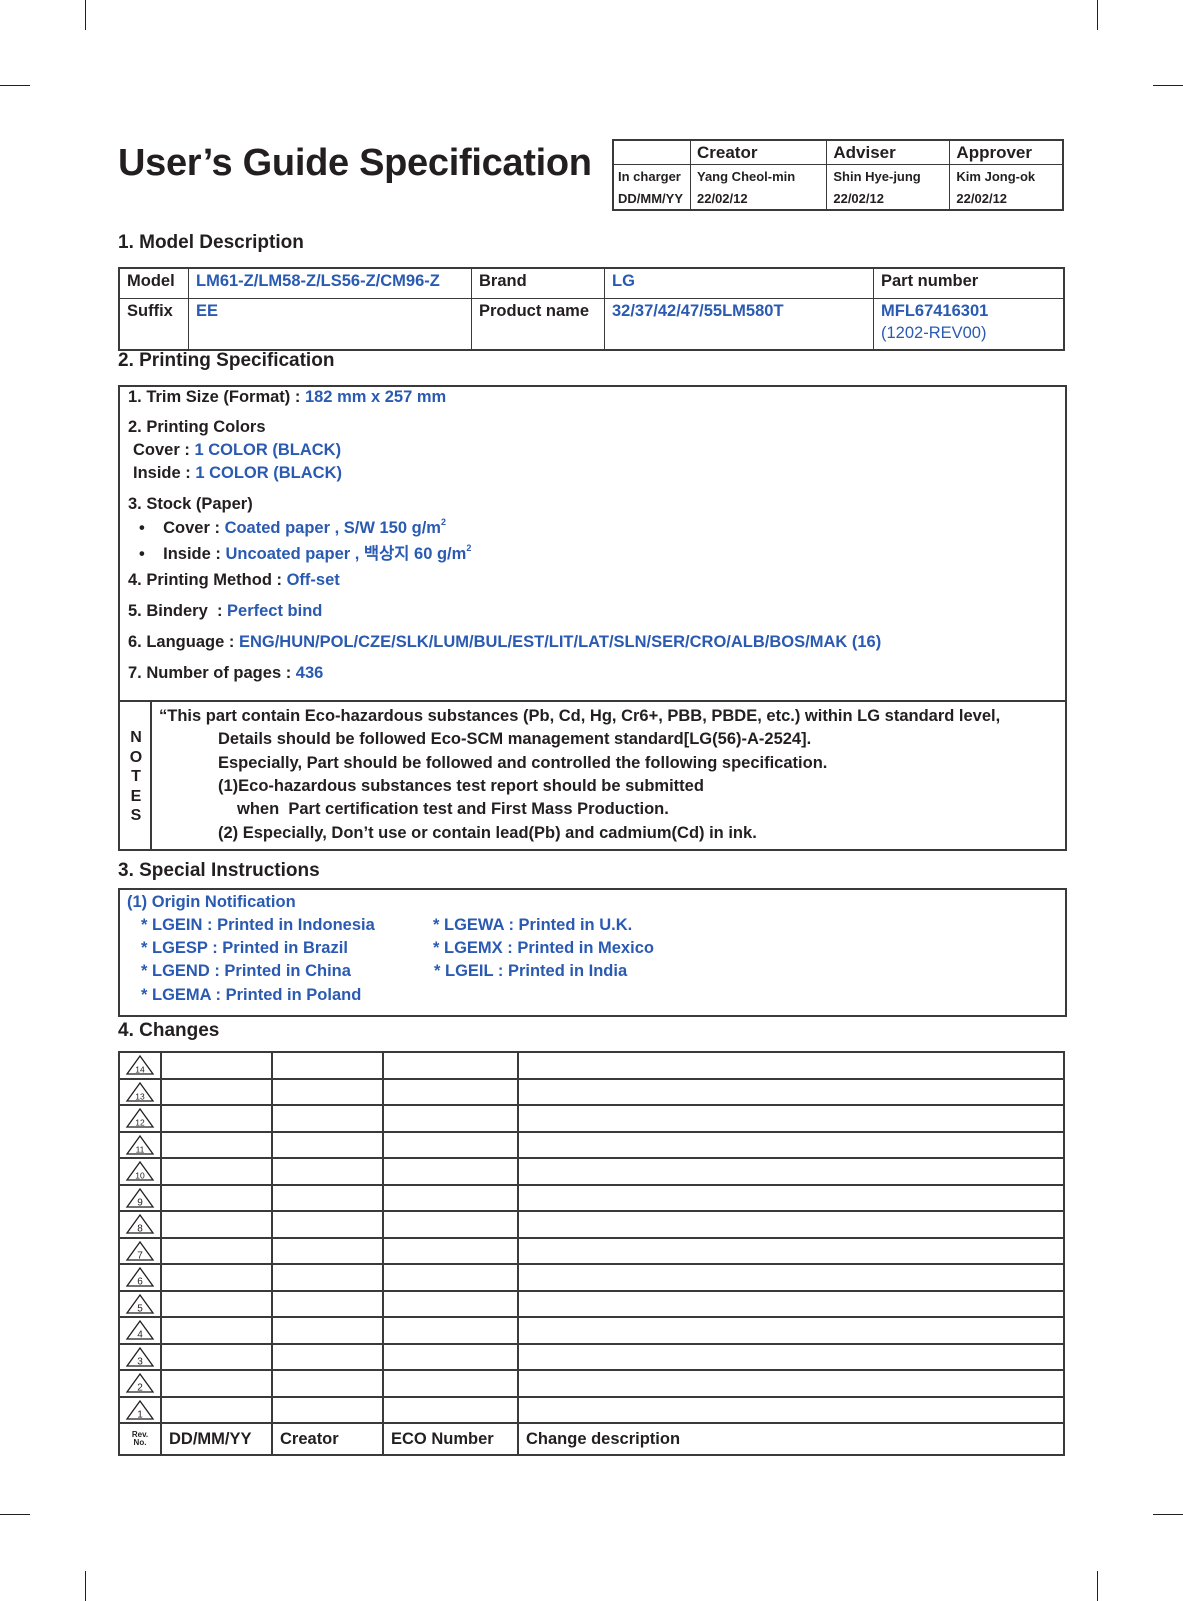 The image size is (1183, 1601). I want to click on revision-cell: 7, so click(140, 1250).